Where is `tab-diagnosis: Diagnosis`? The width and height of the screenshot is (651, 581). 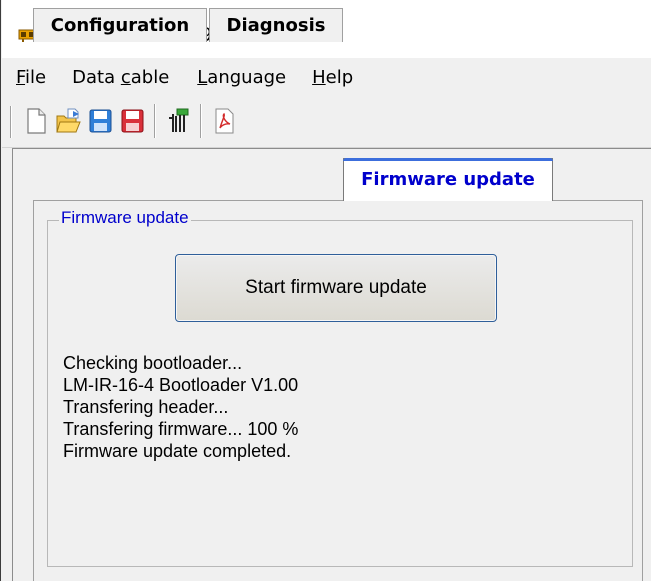
tab-diagnosis: Diagnosis is located at coordinates (276, 25).